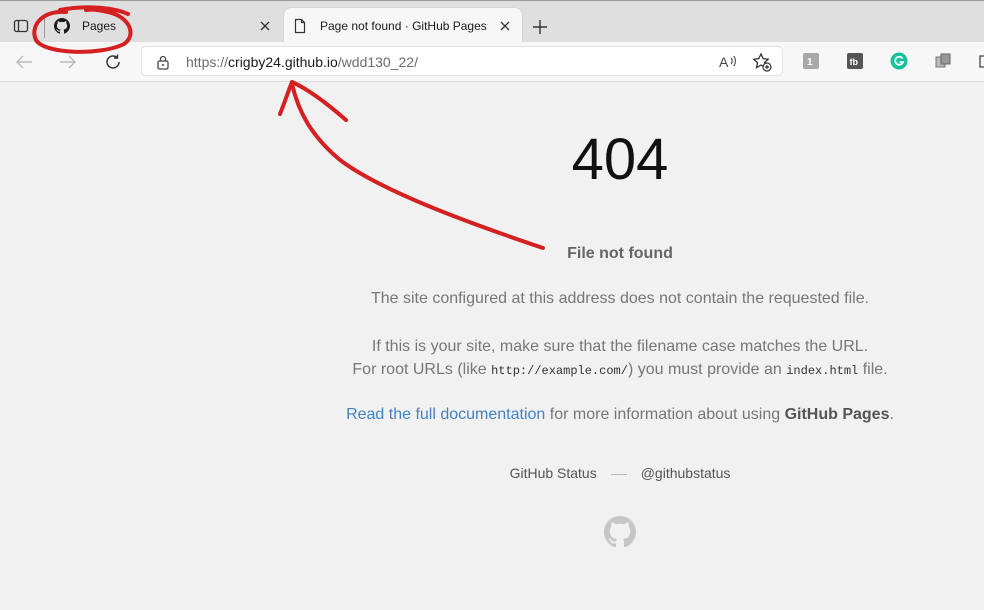  Describe the element at coordinates (422, 369) in the screenshot. I see `help-line-2a: For root URLs (like` at that location.